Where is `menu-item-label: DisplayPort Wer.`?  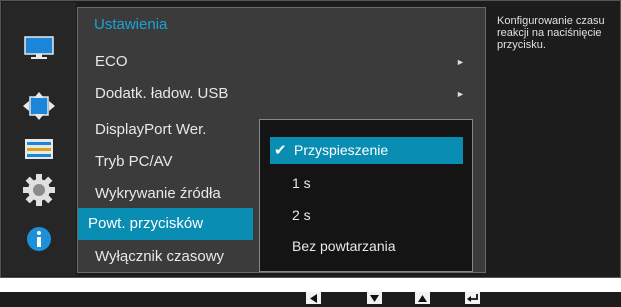 menu-item-label: DisplayPort Wer. is located at coordinates (151, 129).